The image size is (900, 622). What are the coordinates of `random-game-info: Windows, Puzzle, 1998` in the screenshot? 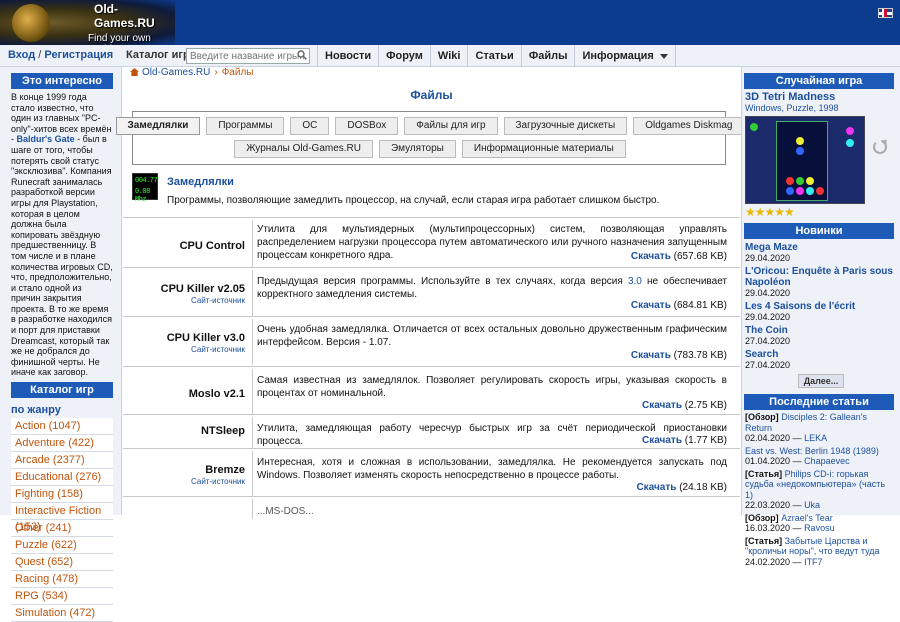 It's located at (792, 108).